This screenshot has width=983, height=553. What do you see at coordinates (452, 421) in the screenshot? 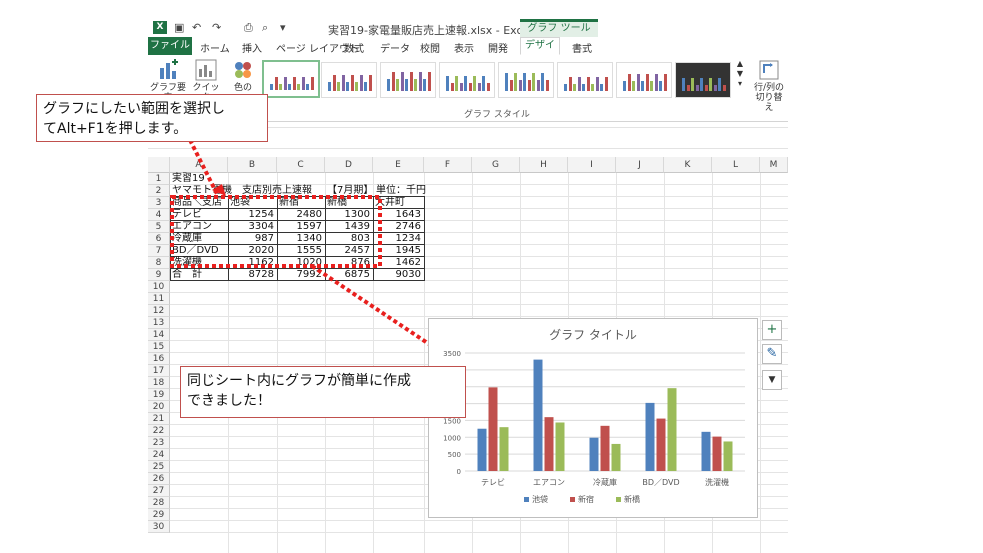
I see `y-tick-label: 1500` at bounding box center [452, 421].